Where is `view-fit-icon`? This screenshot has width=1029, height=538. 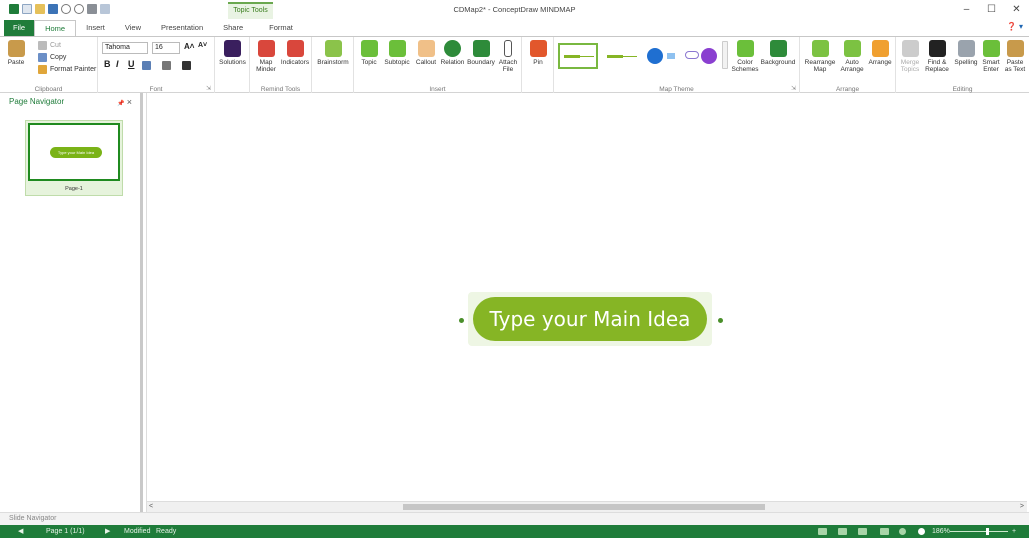 view-fit-icon is located at coordinates (862, 531).